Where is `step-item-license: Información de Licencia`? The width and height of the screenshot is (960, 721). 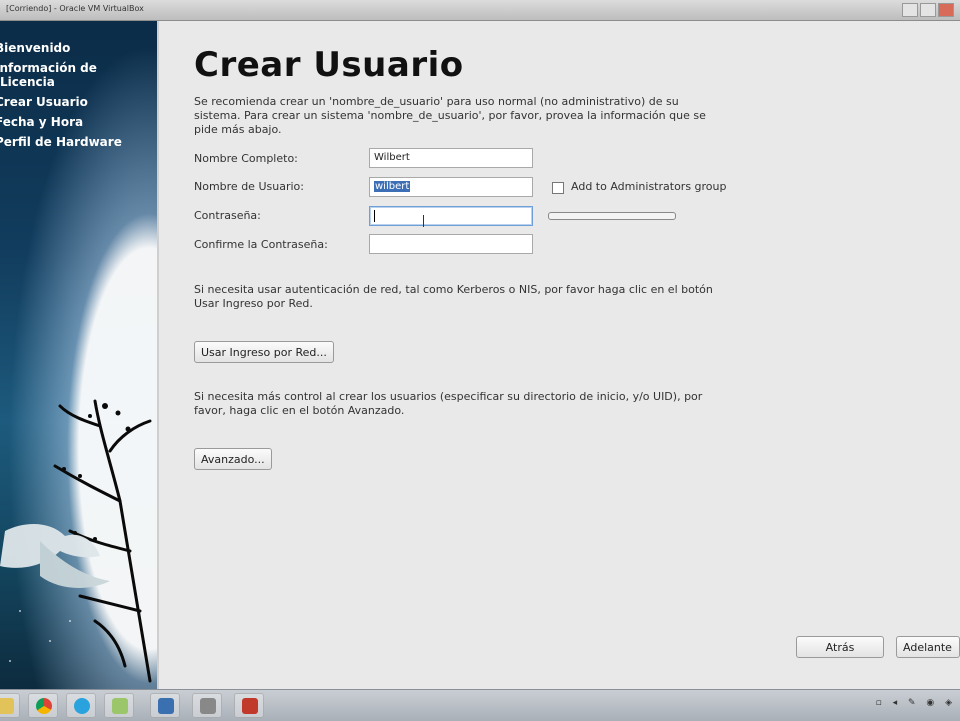 step-item-license: Información de Licencia is located at coordinates (48, 75).